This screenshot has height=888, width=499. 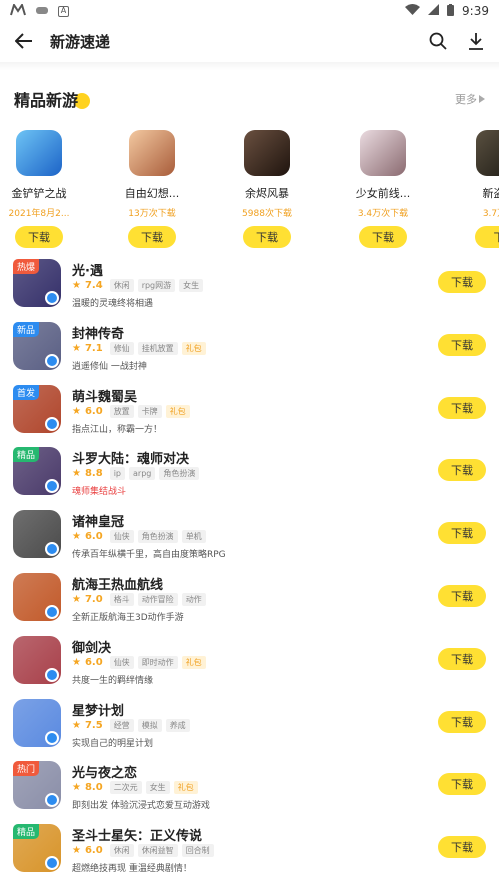 What do you see at coordinates (113, 743) in the screenshot?
I see `game-description: 实现自己的明星计划` at bounding box center [113, 743].